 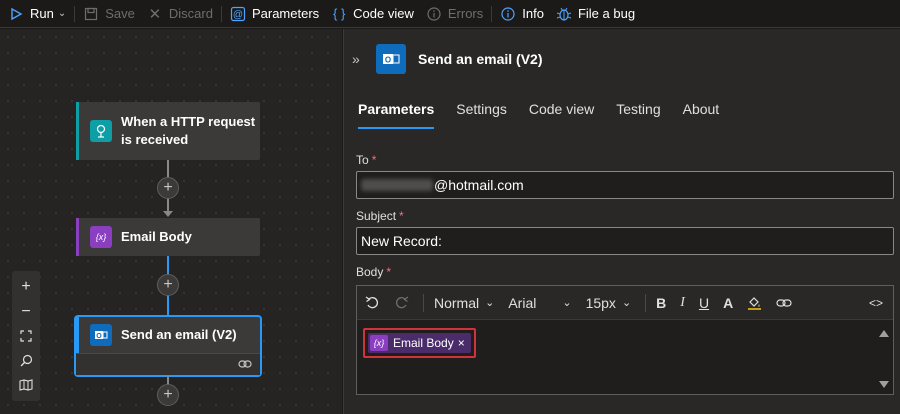 I want to click on fit-view-button, so click(x=26, y=336).